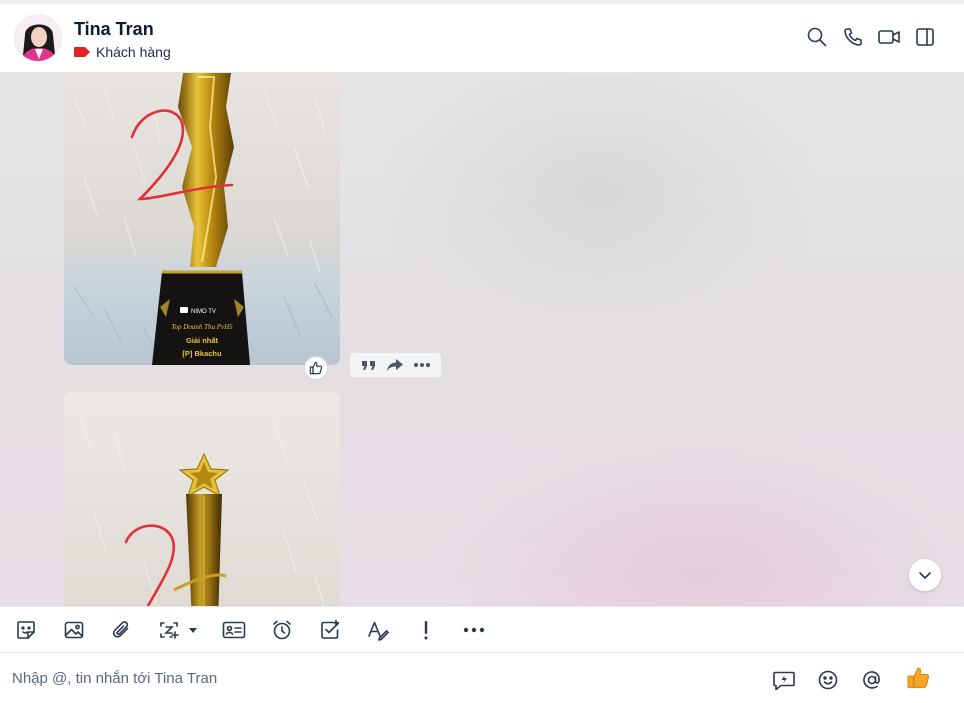 This screenshot has height=703, width=964. I want to click on composer-toolbar, so click(482, 629).